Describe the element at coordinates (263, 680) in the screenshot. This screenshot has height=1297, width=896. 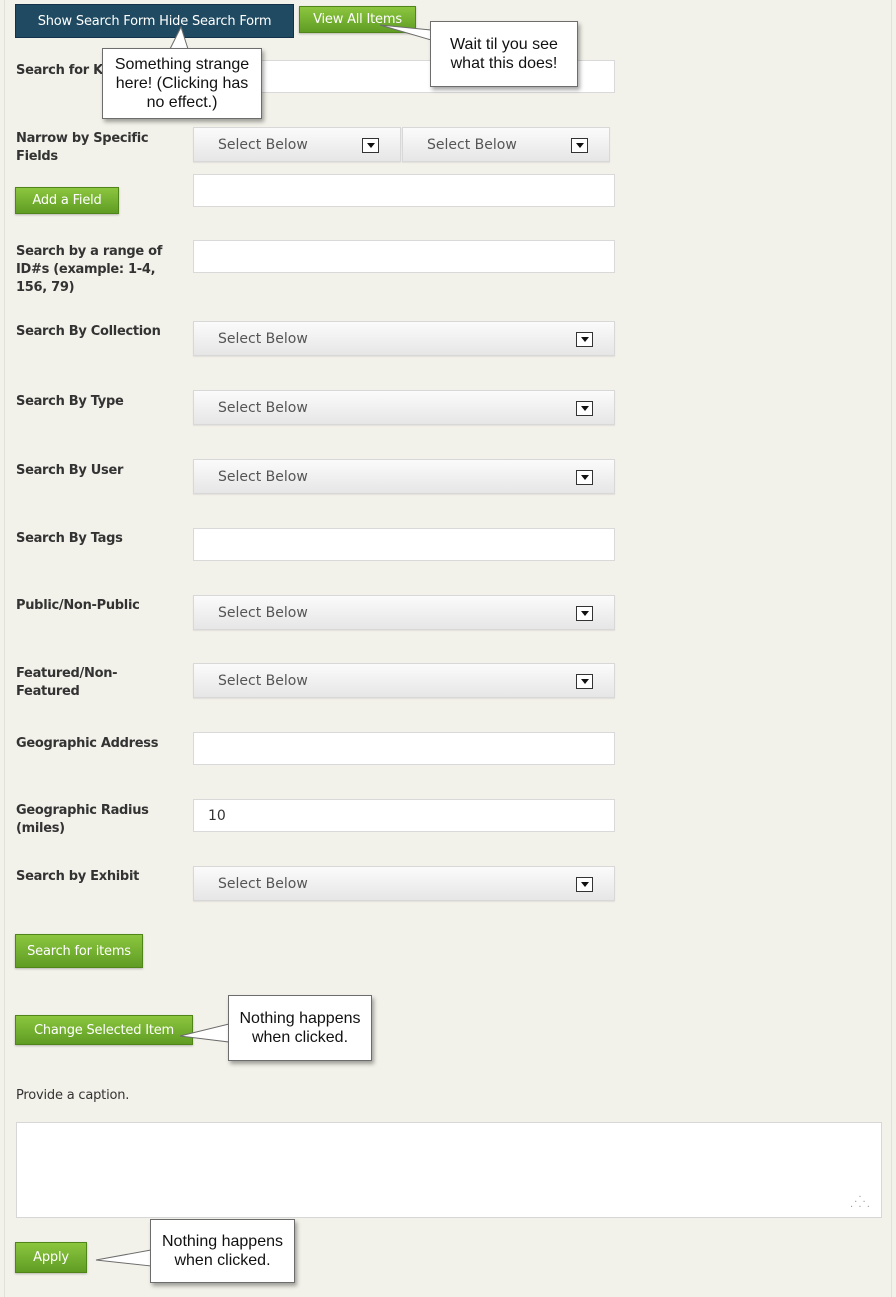
I see `featured-select-value: Select Below` at that location.